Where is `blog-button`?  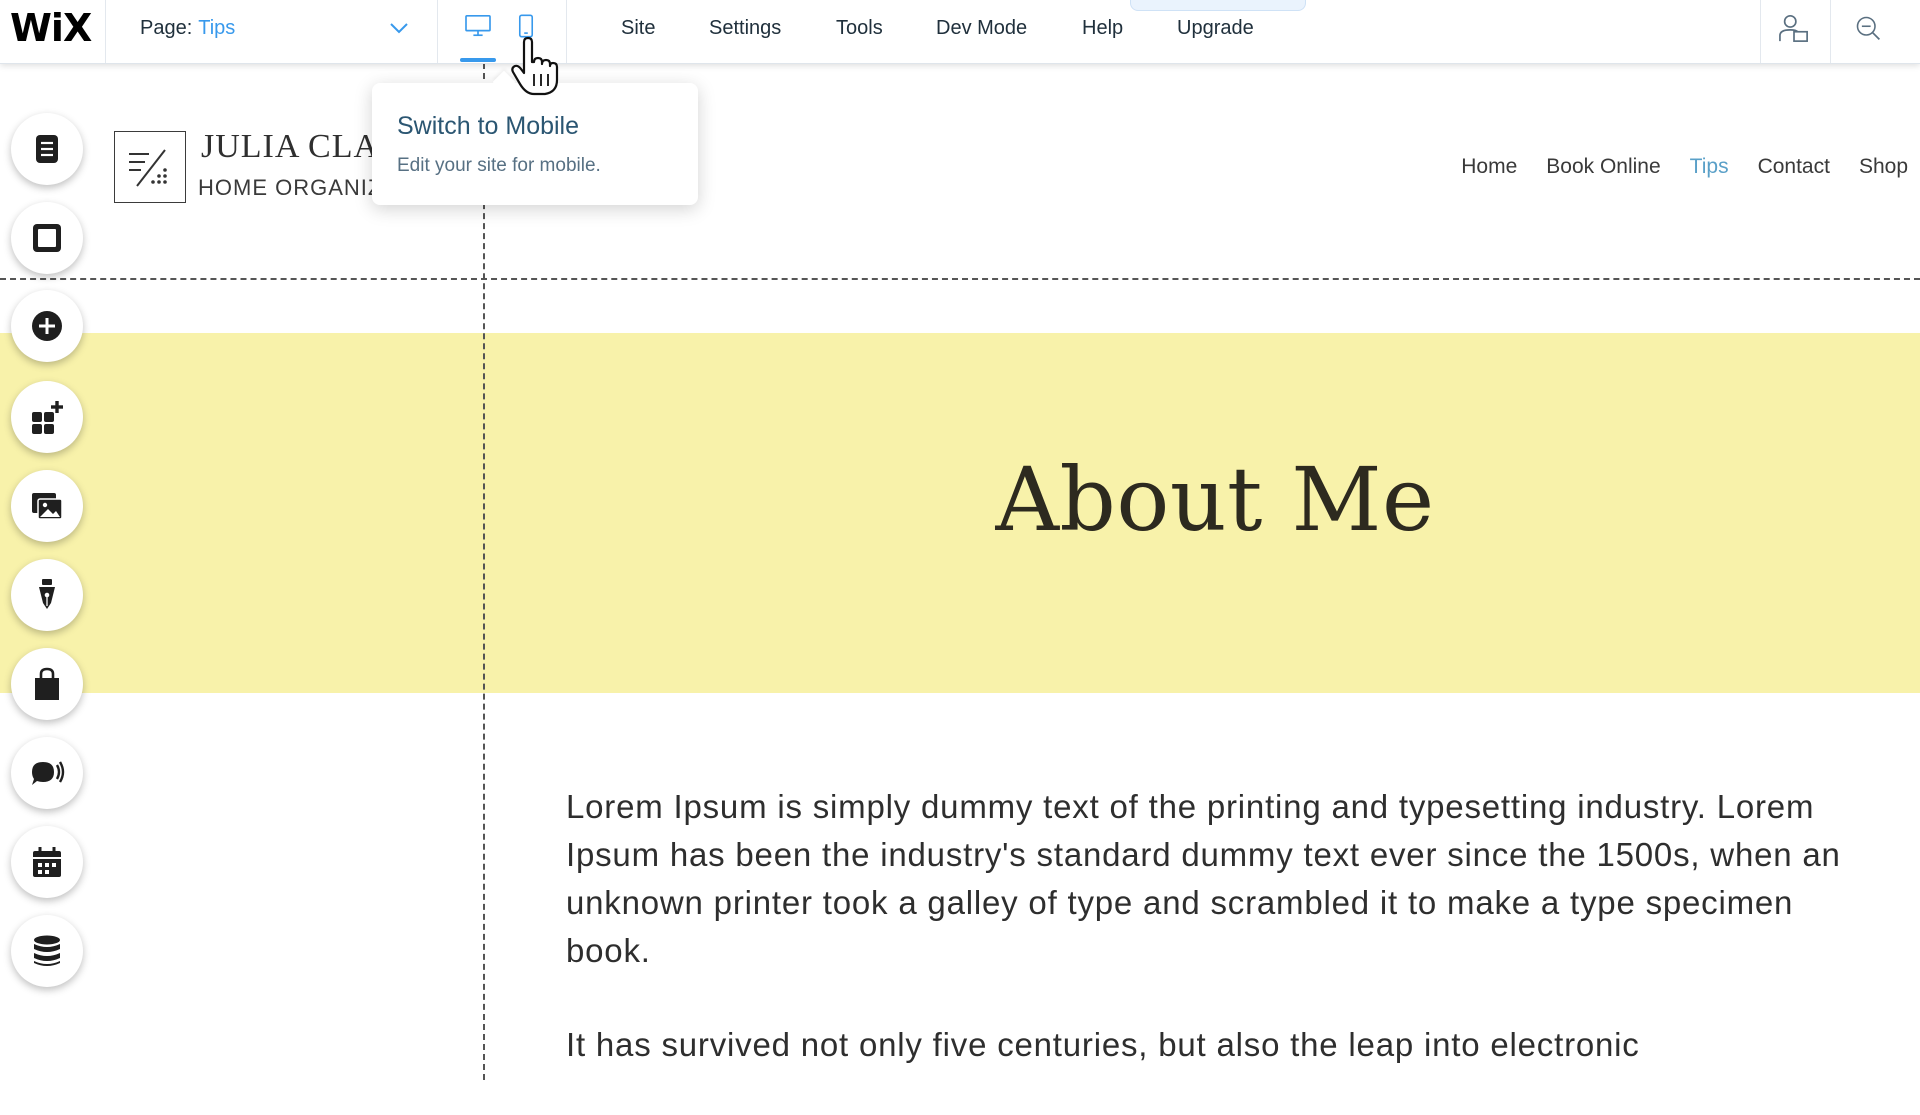
blog-button is located at coordinates (47, 595).